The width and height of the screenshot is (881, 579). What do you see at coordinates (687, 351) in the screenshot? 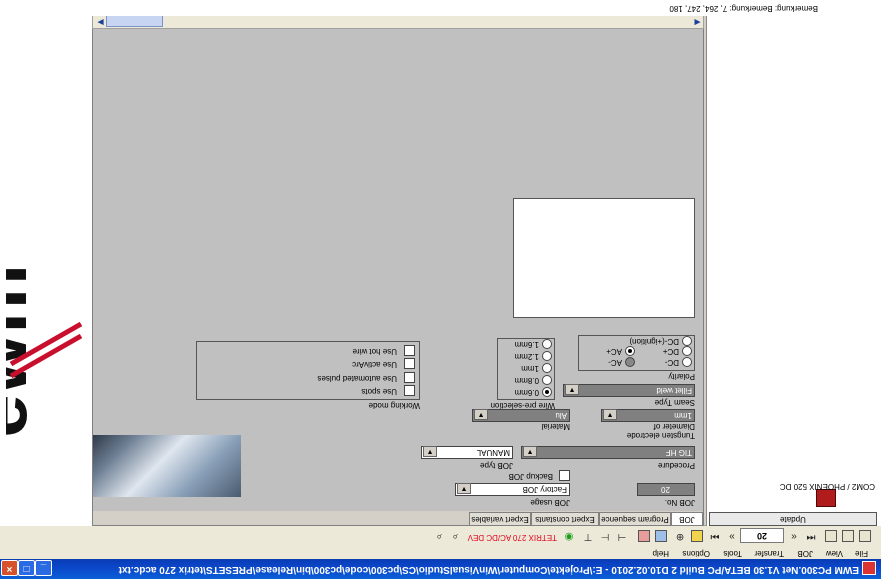
I see `polarity-dc-plus-radio` at bounding box center [687, 351].